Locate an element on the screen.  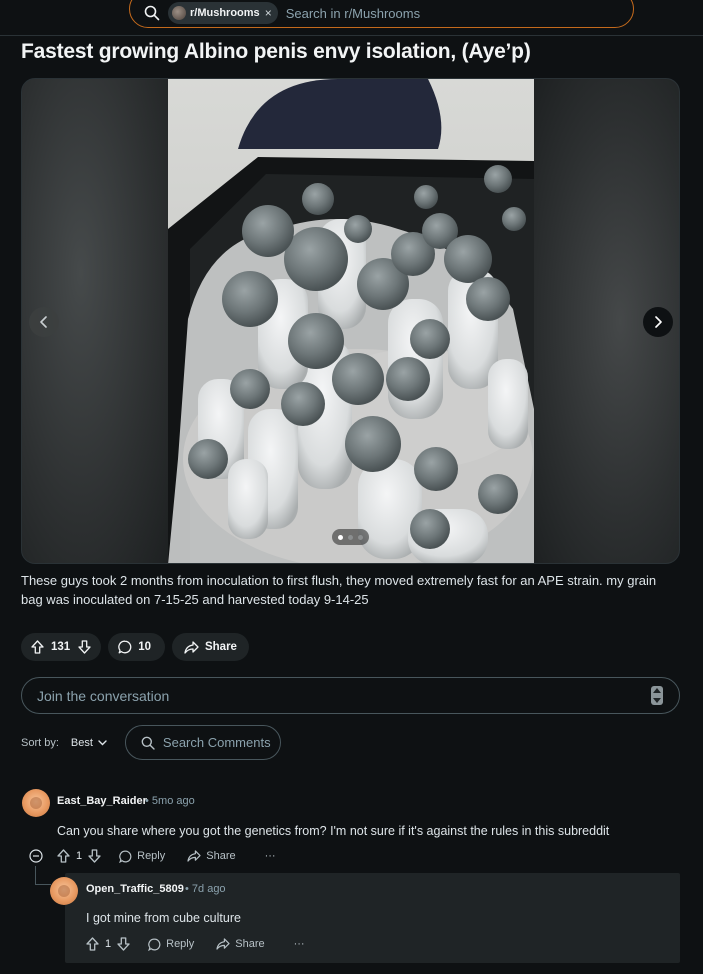
sort-bar: Sort by: Best Search Comments is located at coordinates (151, 742).